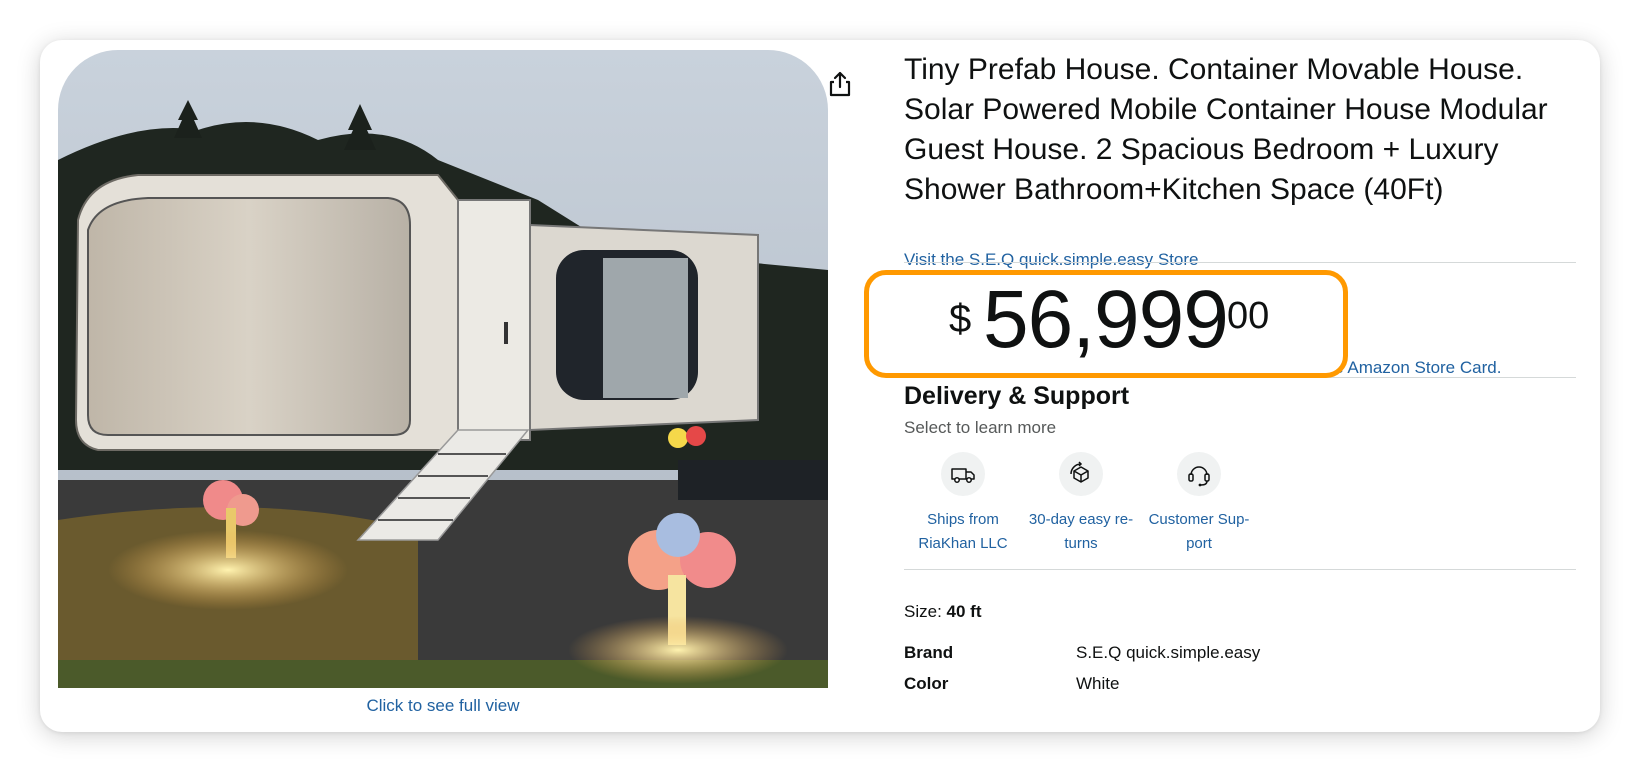 The height and width of the screenshot is (772, 1640). What do you see at coordinates (926, 683) in the screenshot?
I see `spec-key-color: Color` at bounding box center [926, 683].